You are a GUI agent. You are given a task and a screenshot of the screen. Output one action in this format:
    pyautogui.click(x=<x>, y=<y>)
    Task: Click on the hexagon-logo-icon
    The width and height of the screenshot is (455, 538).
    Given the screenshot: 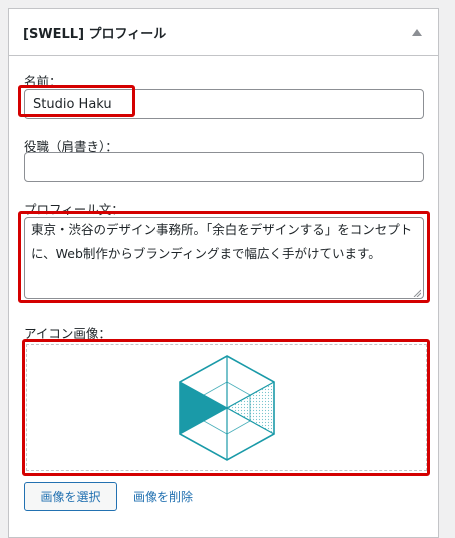 What is the action you would take?
    pyautogui.click(x=226, y=407)
    